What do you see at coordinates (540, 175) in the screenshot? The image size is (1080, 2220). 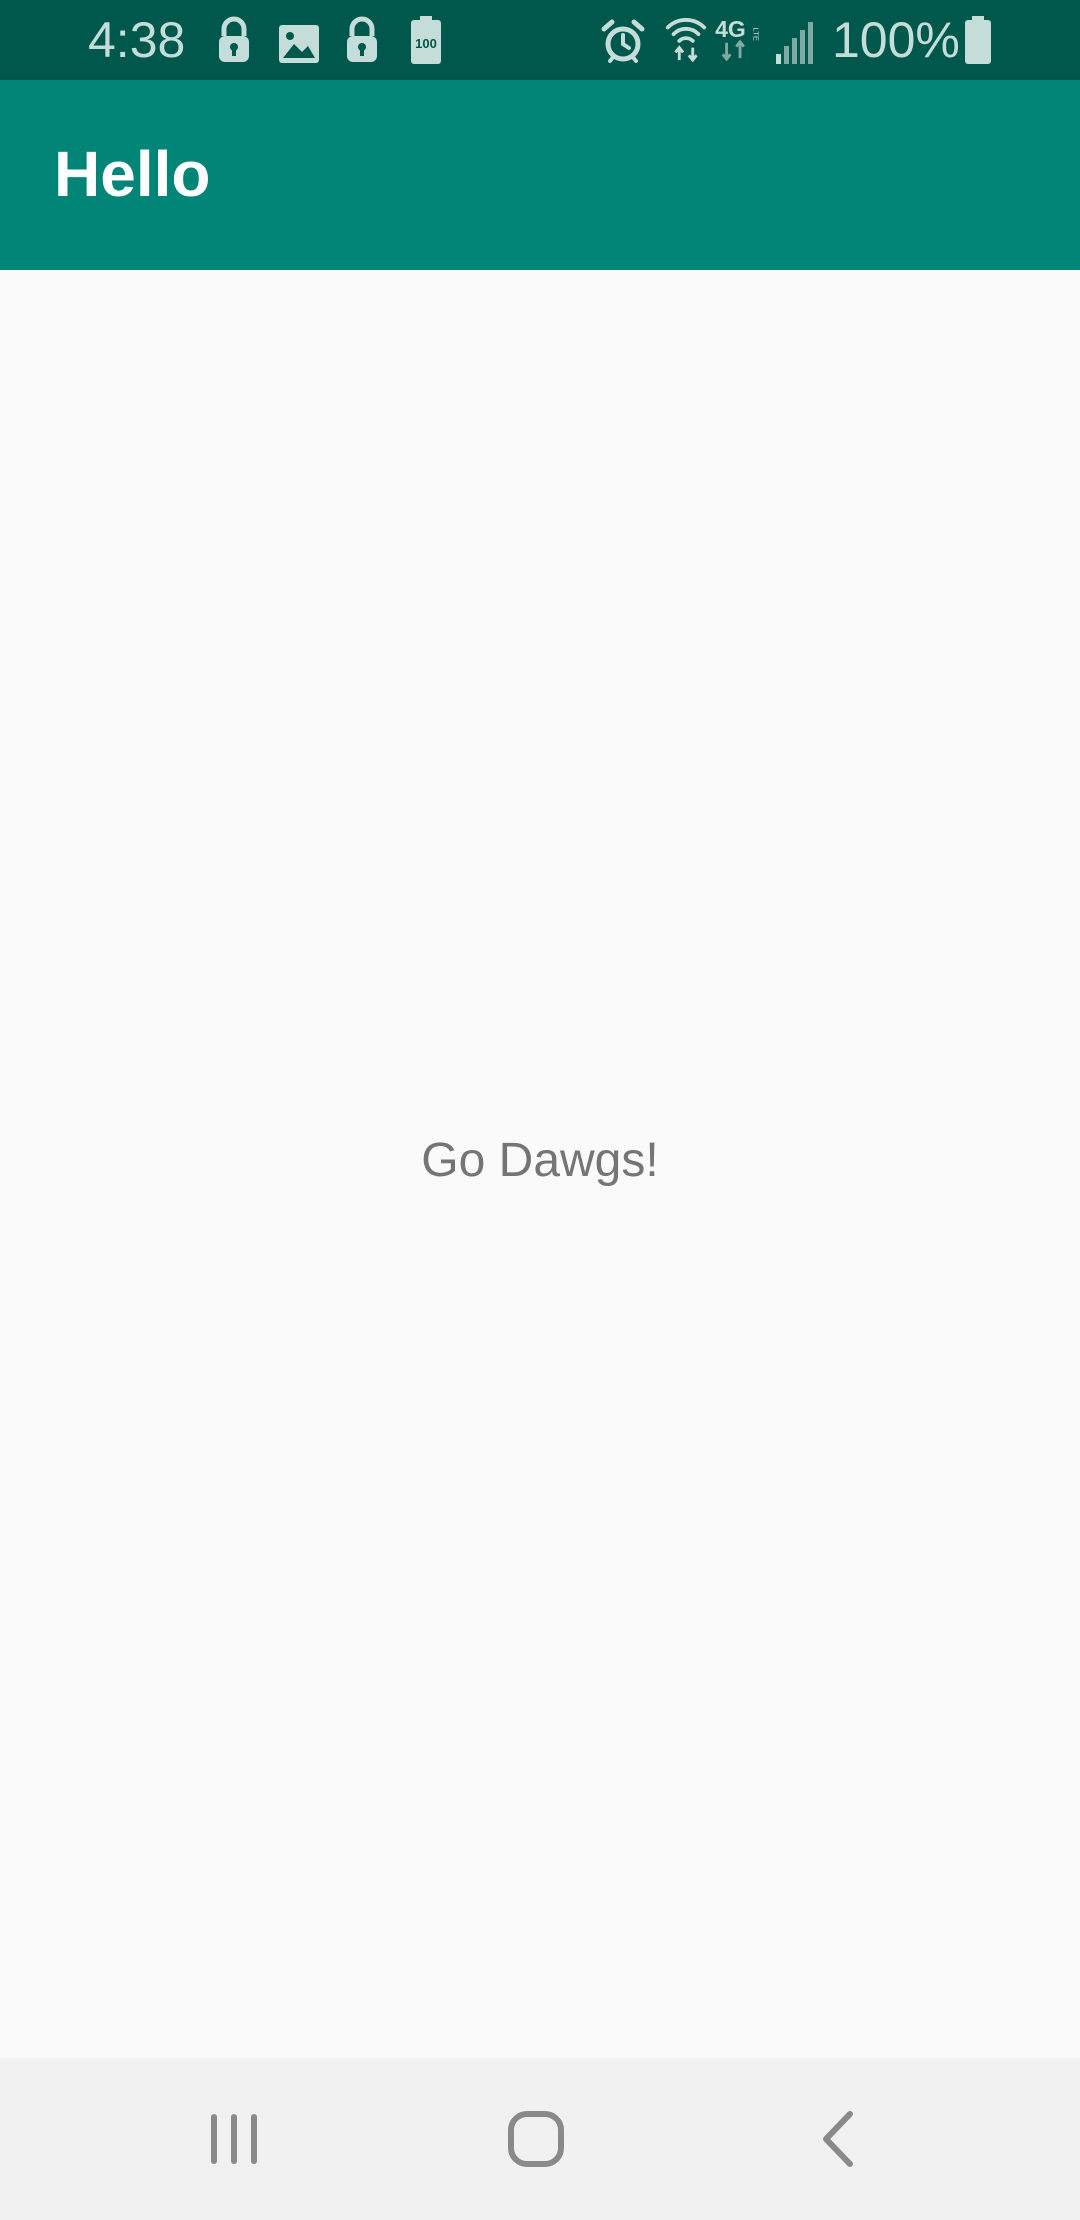 I see `app-bar: Hello` at bounding box center [540, 175].